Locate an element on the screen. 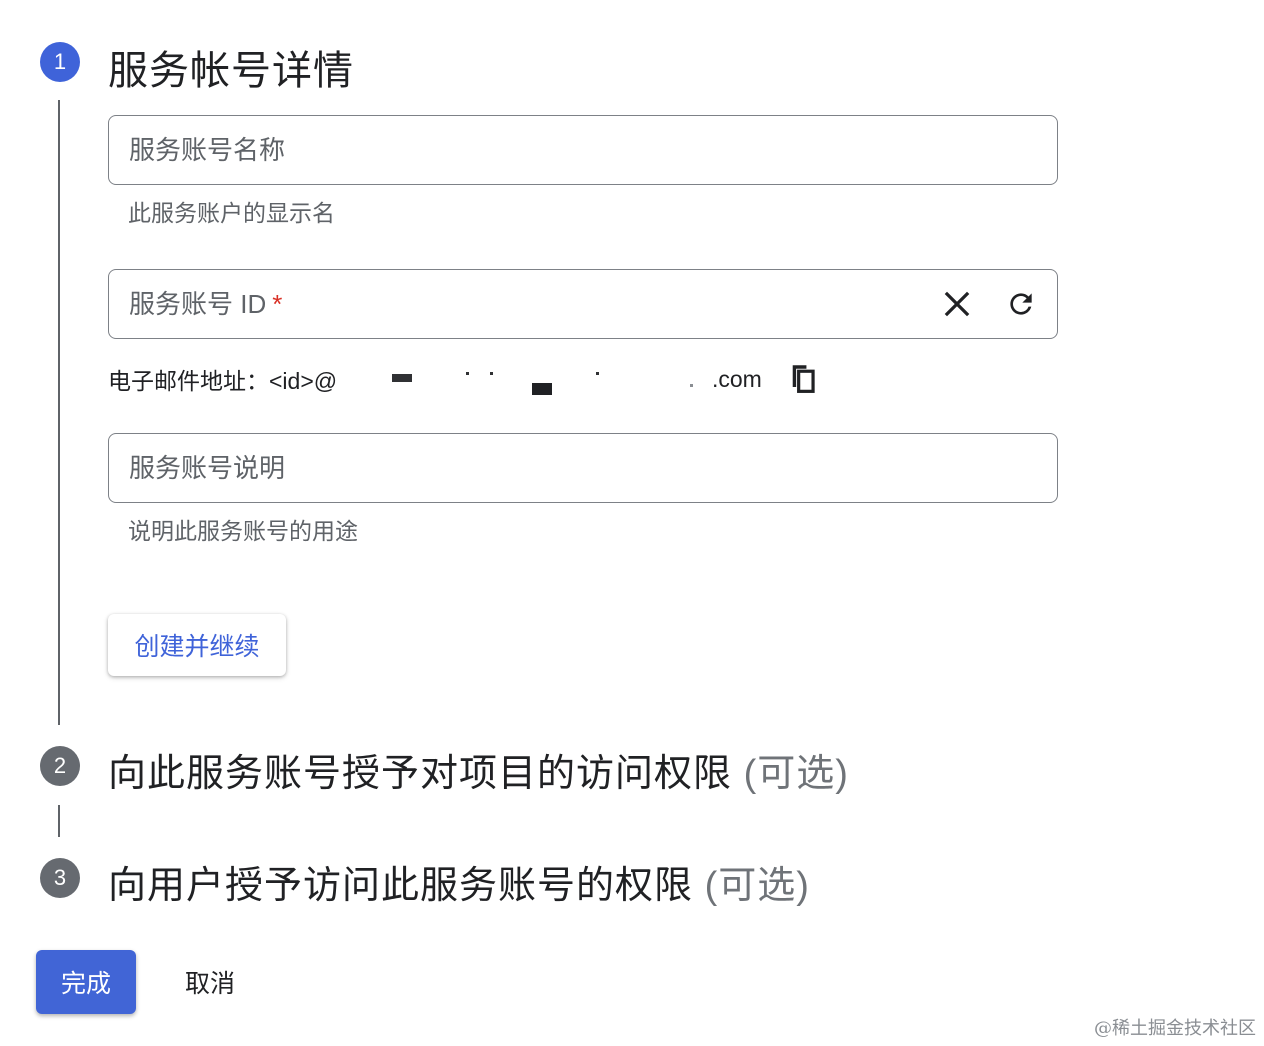 The width and height of the screenshot is (1264, 1046). step-3-number: 3 is located at coordinates (60, 877).